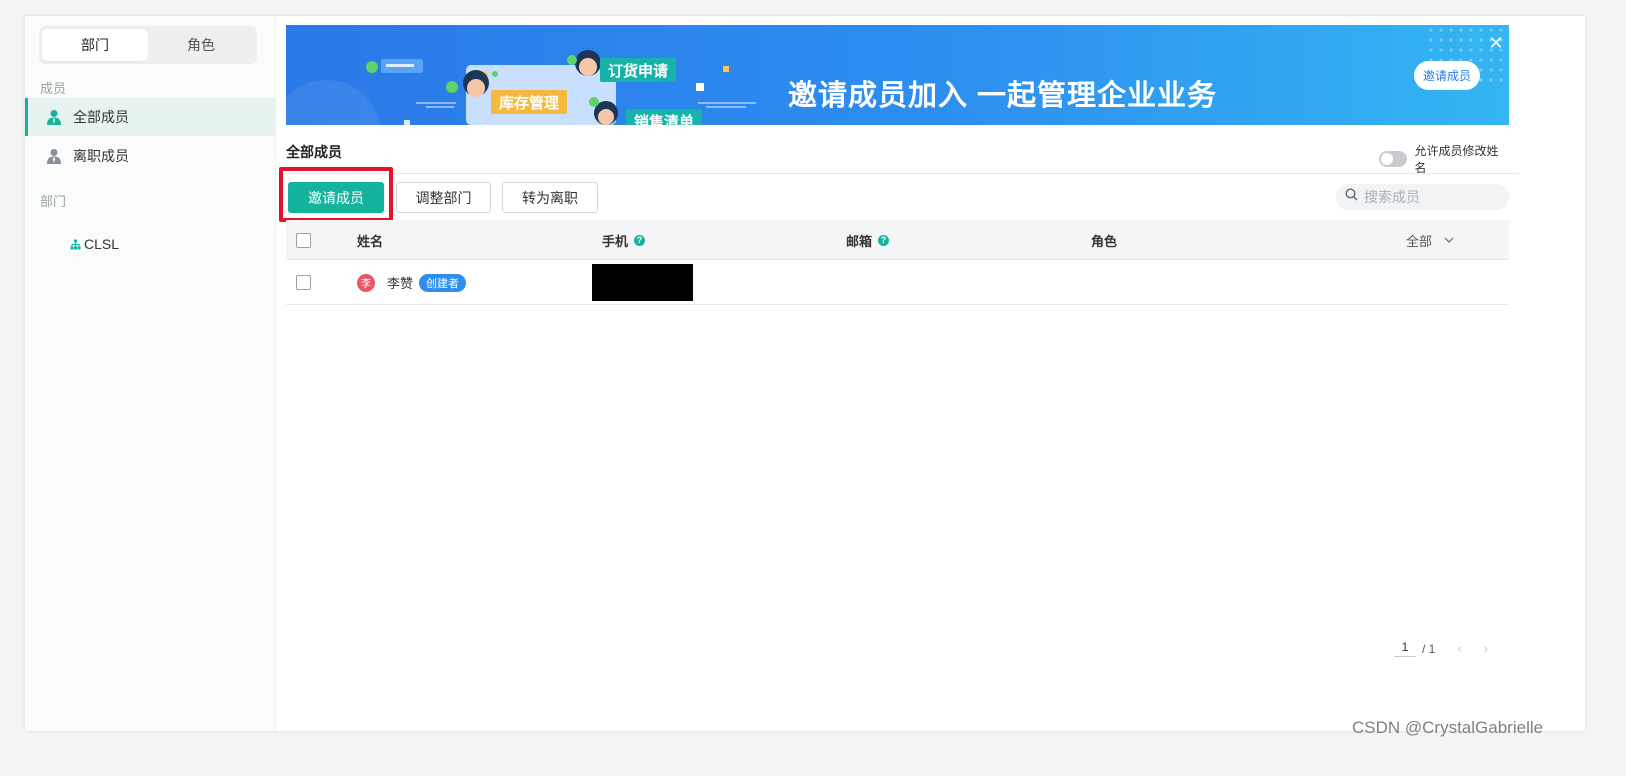 This screenshot has width=1626, height=776. What do you see at coordinates (101, 117) in the screenshot?
I see `sidebar-item-label: 全部成员` at bounding box center [101, 117].